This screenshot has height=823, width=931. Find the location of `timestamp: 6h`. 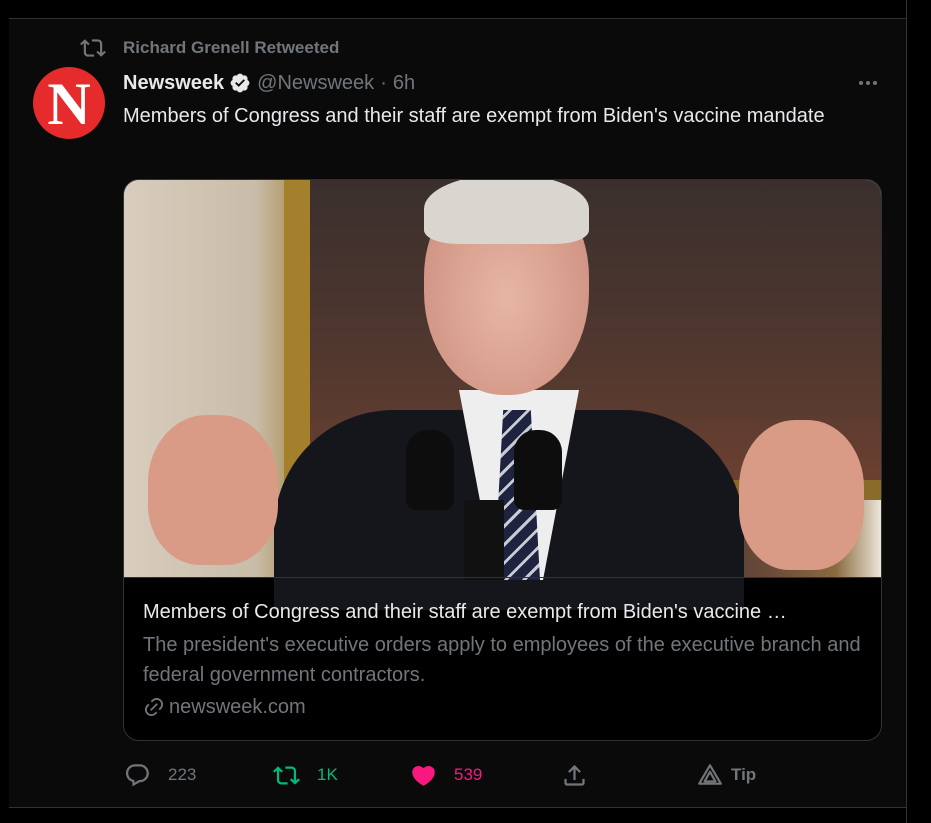

timestamp: 6h is located at coordinates (404, 83).